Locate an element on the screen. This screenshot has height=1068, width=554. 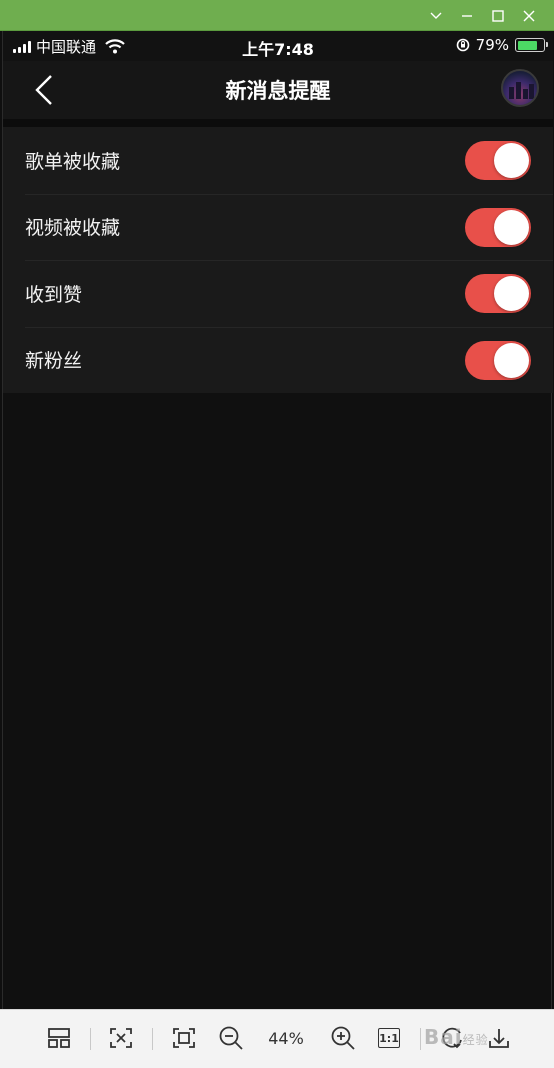
fit-icon is located at coordinates (121, 1038).